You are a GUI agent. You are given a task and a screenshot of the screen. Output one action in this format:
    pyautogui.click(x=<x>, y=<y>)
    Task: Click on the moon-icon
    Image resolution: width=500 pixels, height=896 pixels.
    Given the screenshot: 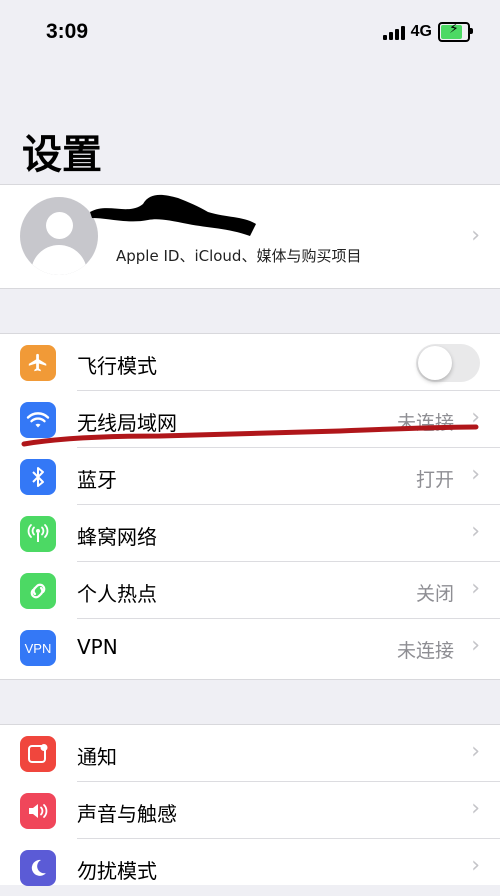 What is the action you would take?
    pyautogui.click(x=38, y=868)
    